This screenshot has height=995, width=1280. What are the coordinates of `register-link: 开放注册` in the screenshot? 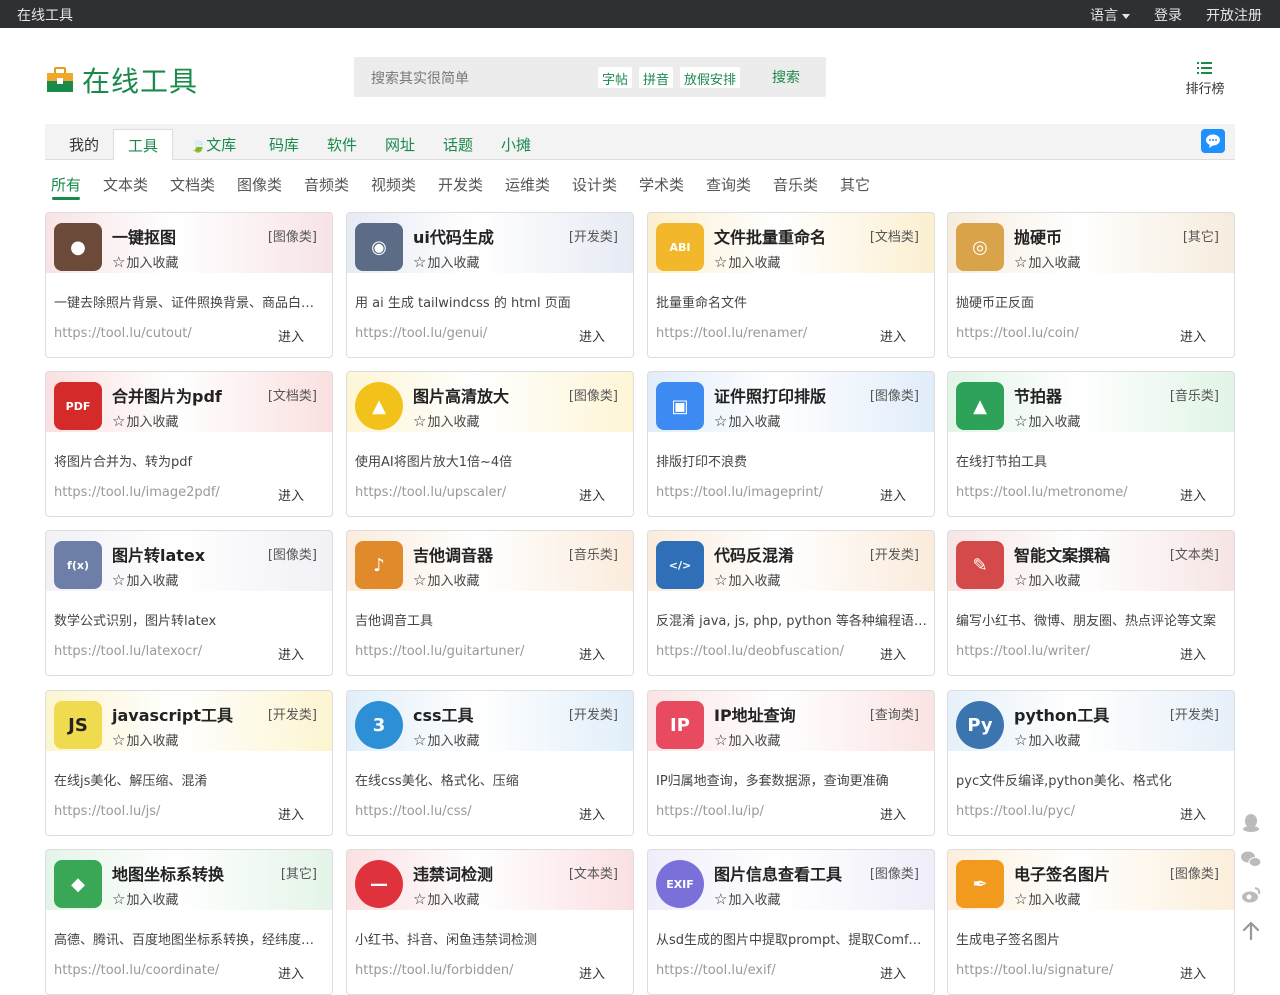 It's located at (1234, 15).